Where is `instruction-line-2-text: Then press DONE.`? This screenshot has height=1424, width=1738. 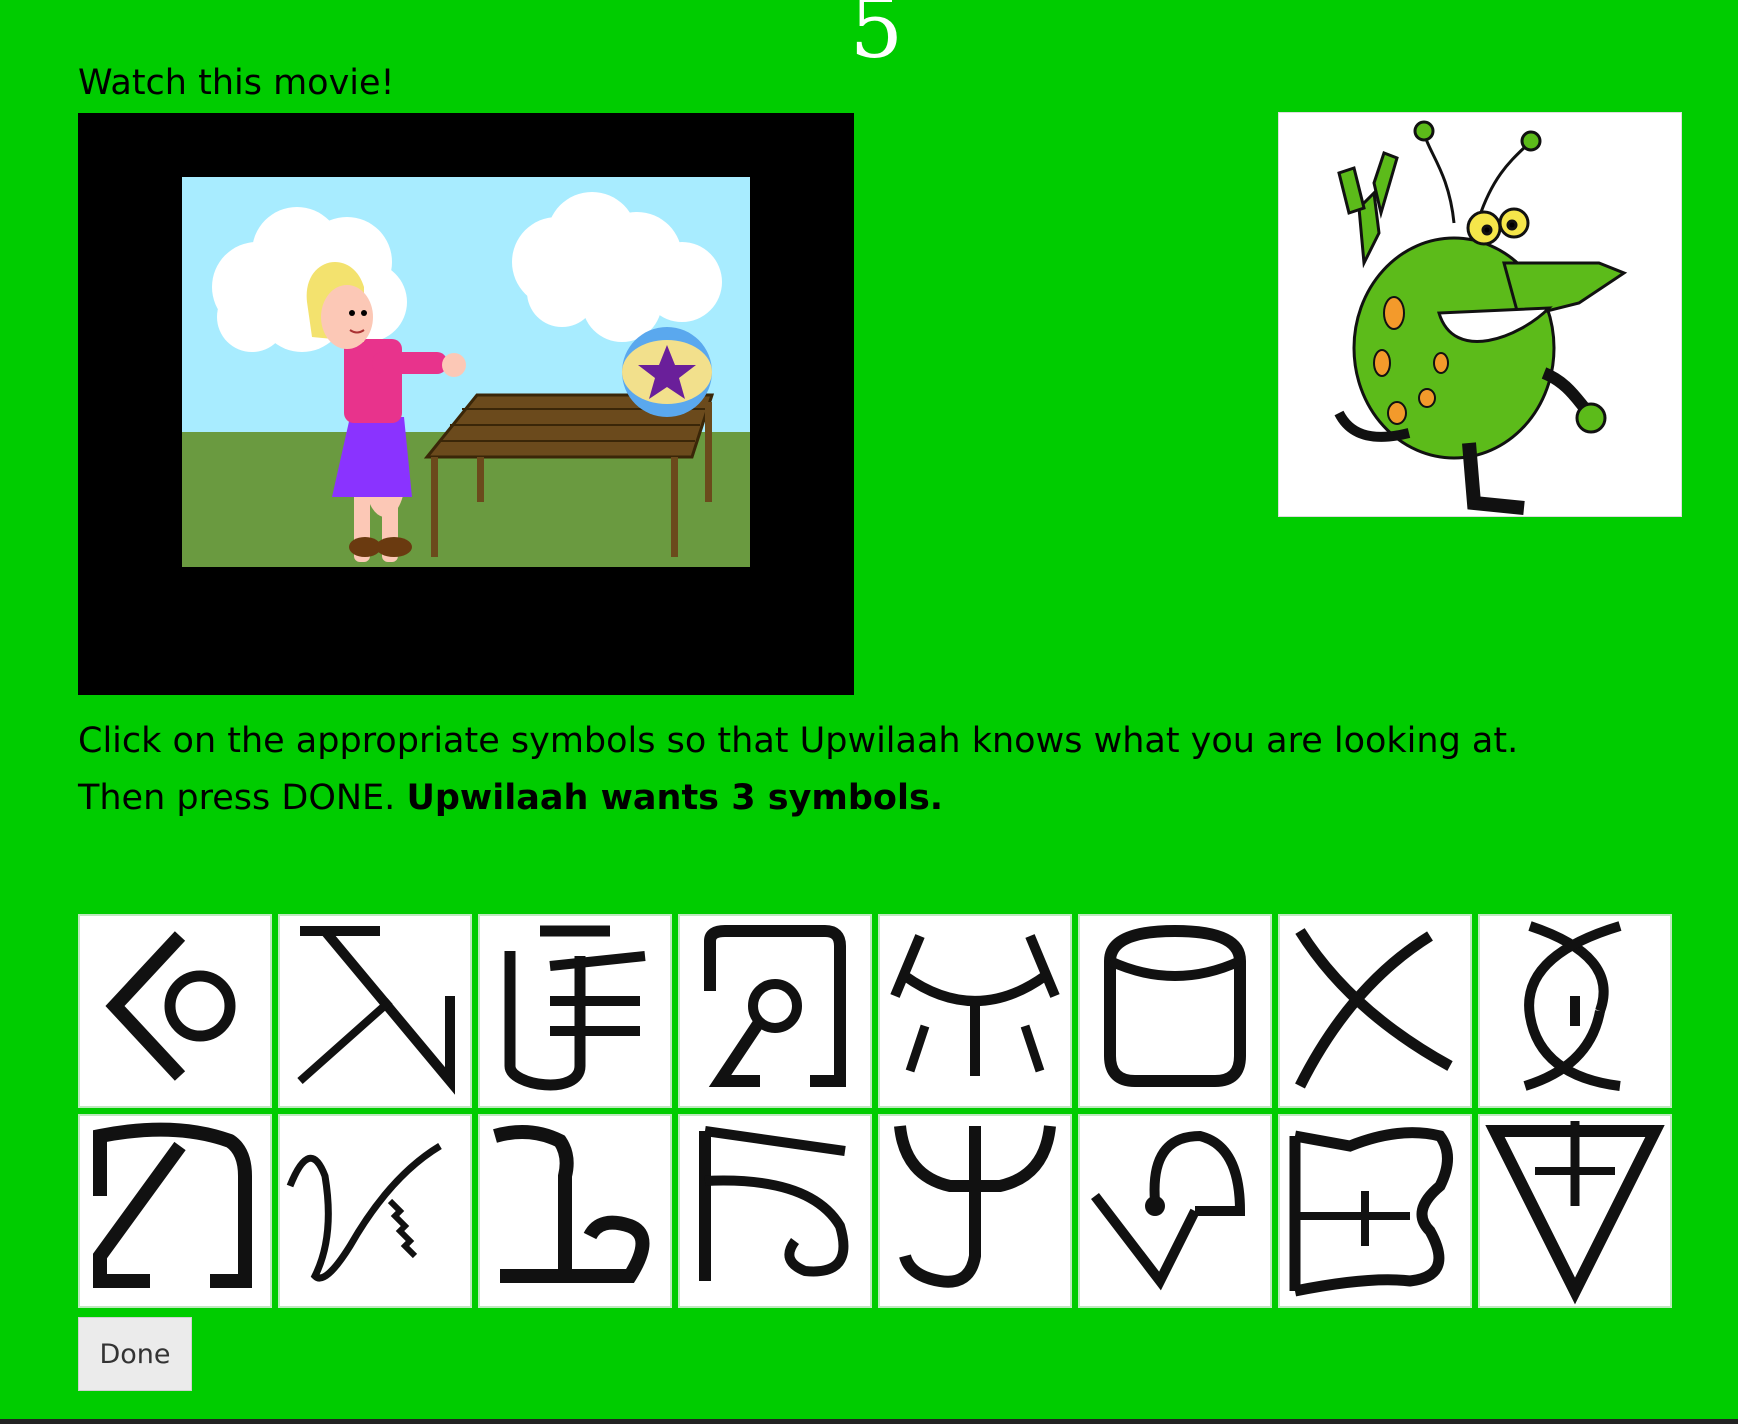
instruction-line-2-text: Then press DONE. is located at coordinates (237, 798).